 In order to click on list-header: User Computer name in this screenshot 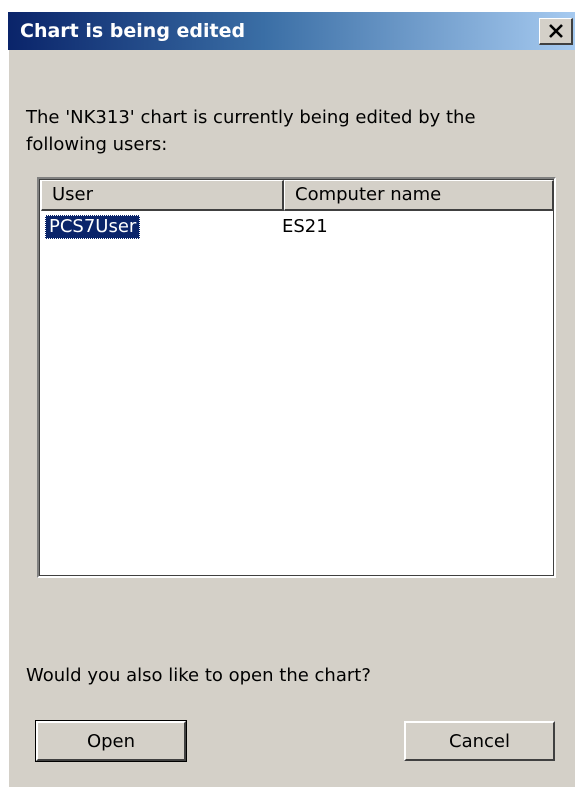, I will do `click(297, 195)`.